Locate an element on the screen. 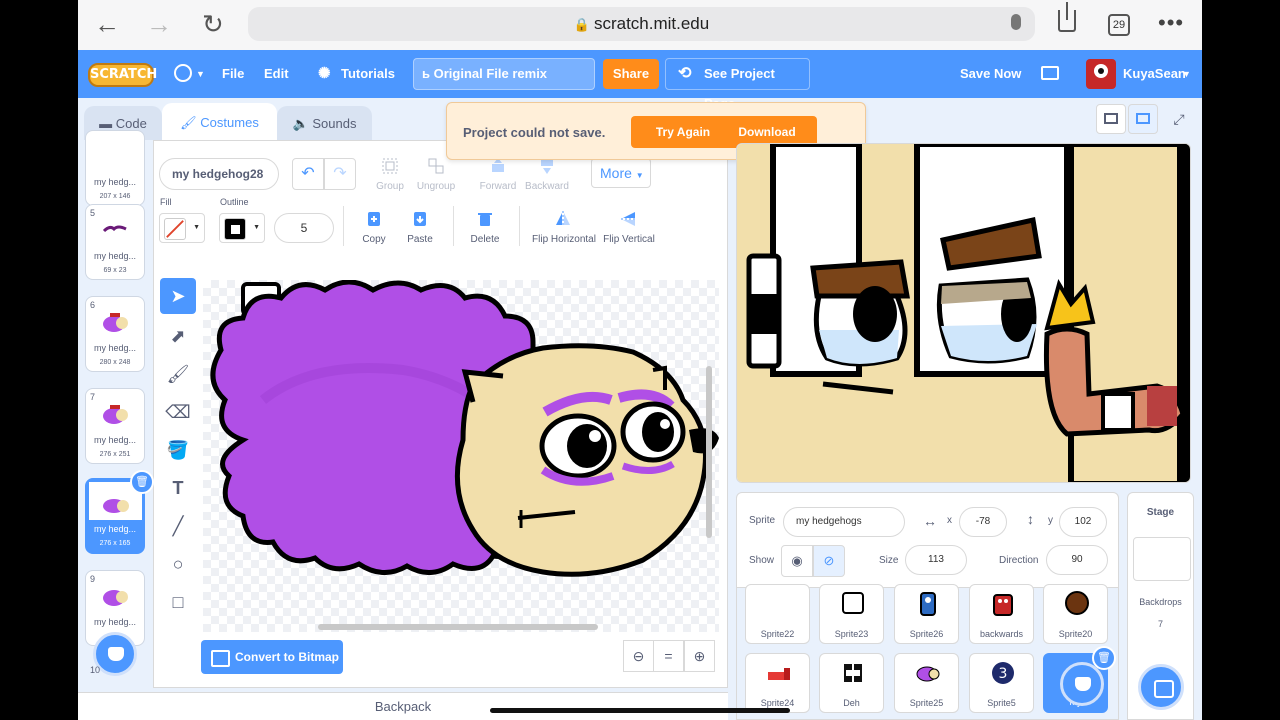 Image resolution: width=1280 pixels, height=720 pixels. normal-stage-button is located at coordinates (1143, 119).